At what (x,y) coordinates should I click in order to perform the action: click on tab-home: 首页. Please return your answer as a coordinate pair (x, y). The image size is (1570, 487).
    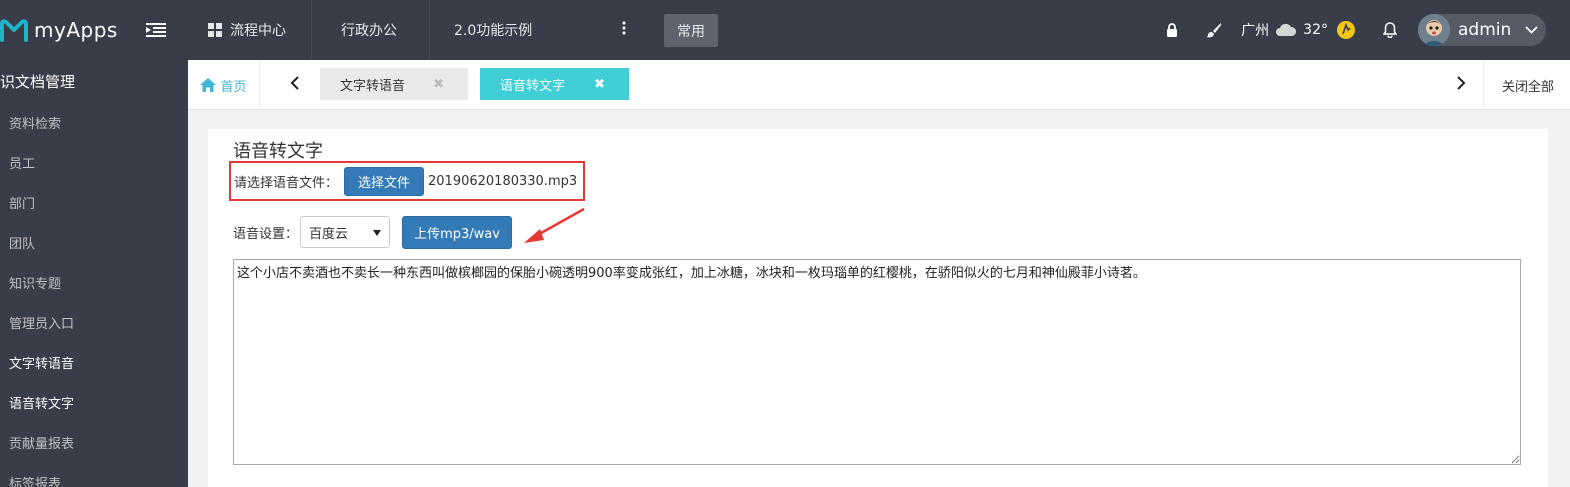
    Looking at the image, I should click on (224, 85).